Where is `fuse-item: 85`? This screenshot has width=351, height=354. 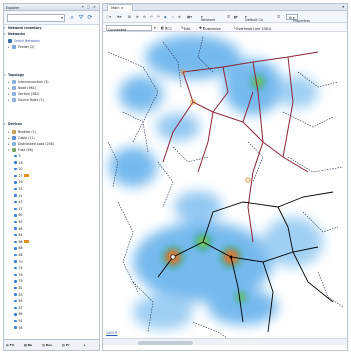 fuse-item: 85 is located at coordinates (18, 301).